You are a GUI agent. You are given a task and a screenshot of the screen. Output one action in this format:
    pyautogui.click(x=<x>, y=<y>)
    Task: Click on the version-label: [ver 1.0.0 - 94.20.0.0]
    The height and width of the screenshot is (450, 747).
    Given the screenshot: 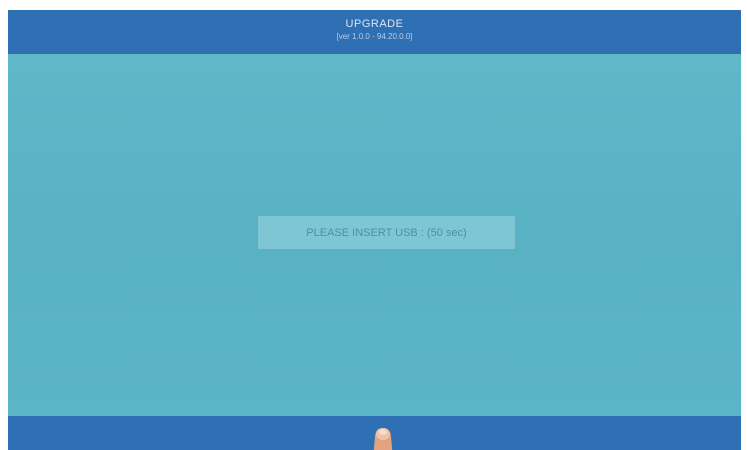 What is the action you would take?
    pyautogui.click(x=374, y=36)
    